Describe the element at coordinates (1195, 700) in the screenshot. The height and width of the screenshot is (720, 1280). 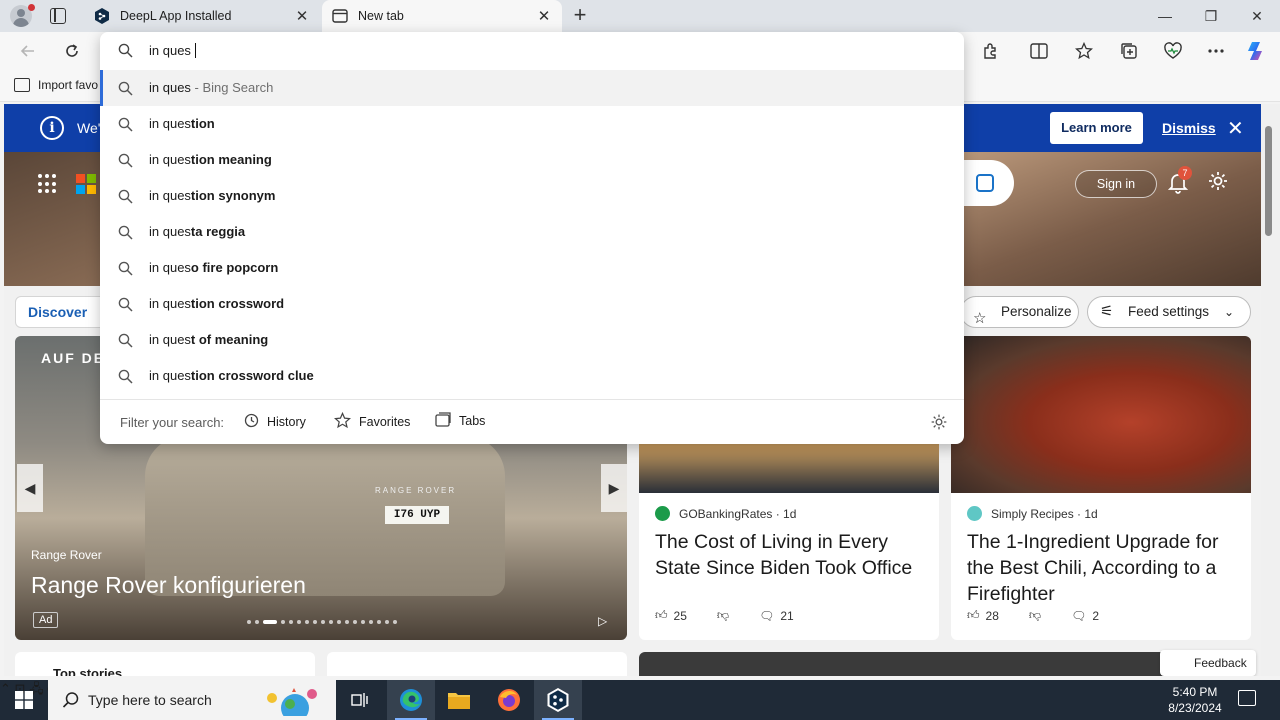
I see `taskbar-clock: 5:40 PM 8/23/2024` at that location.